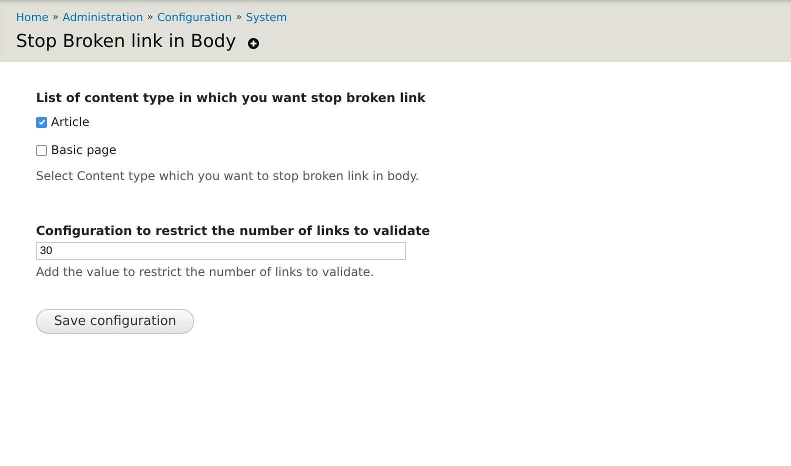 The width and height of the screenshot is (791, 466). I want to click on checkbox-label: Article, so click(70, 122).